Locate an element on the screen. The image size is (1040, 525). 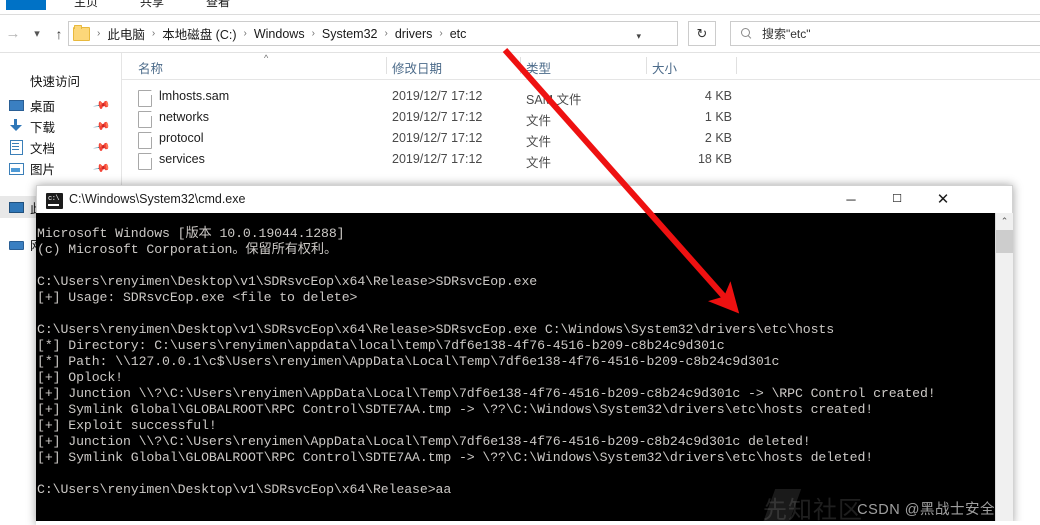
file-size: 1 KB is located at coordinates (718, 117).